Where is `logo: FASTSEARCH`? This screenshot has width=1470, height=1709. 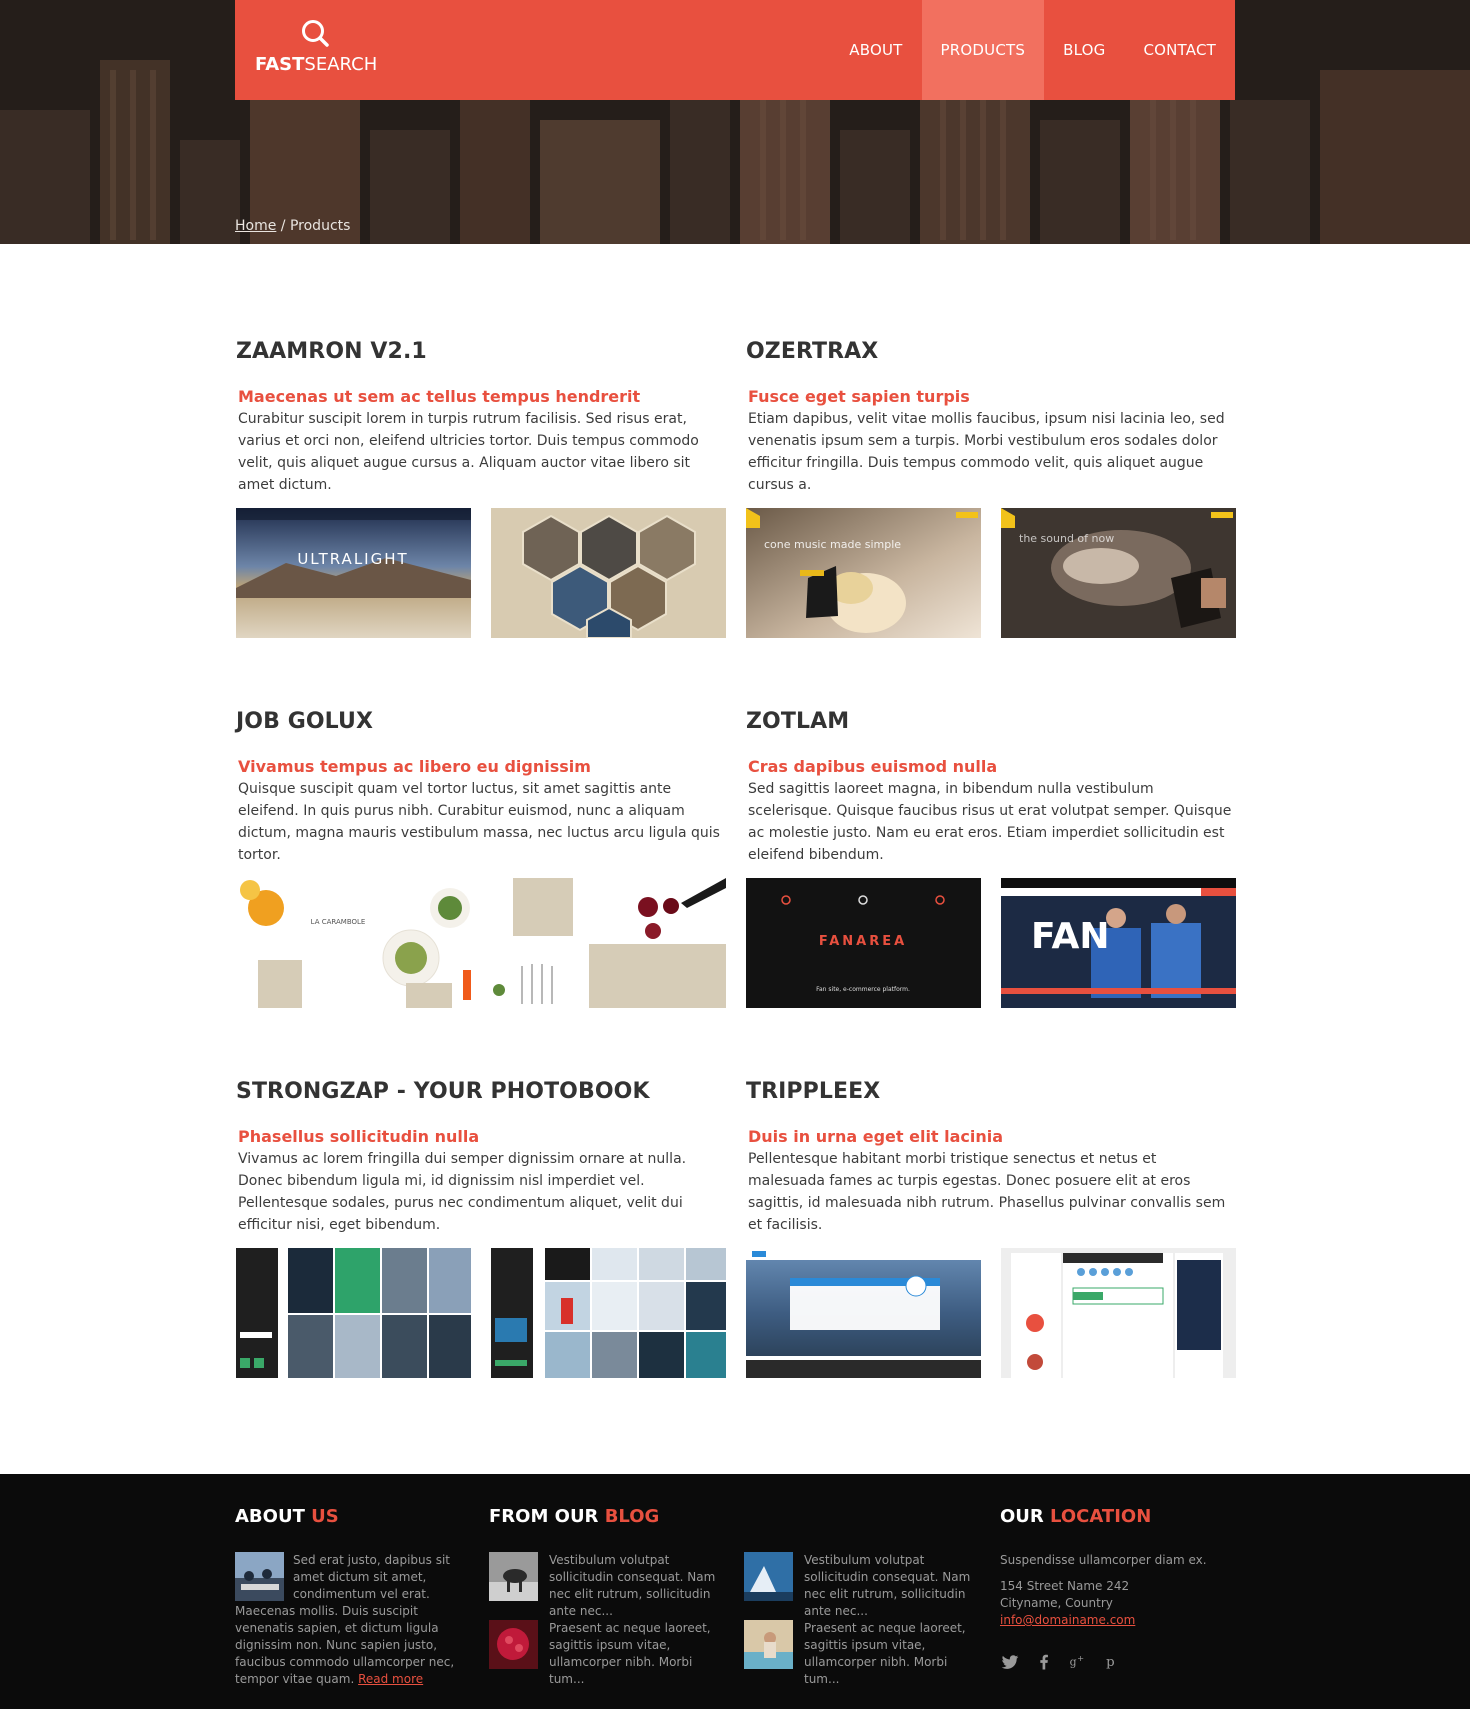
logo: FASTSEARCH is located at coordinates (316, 53).